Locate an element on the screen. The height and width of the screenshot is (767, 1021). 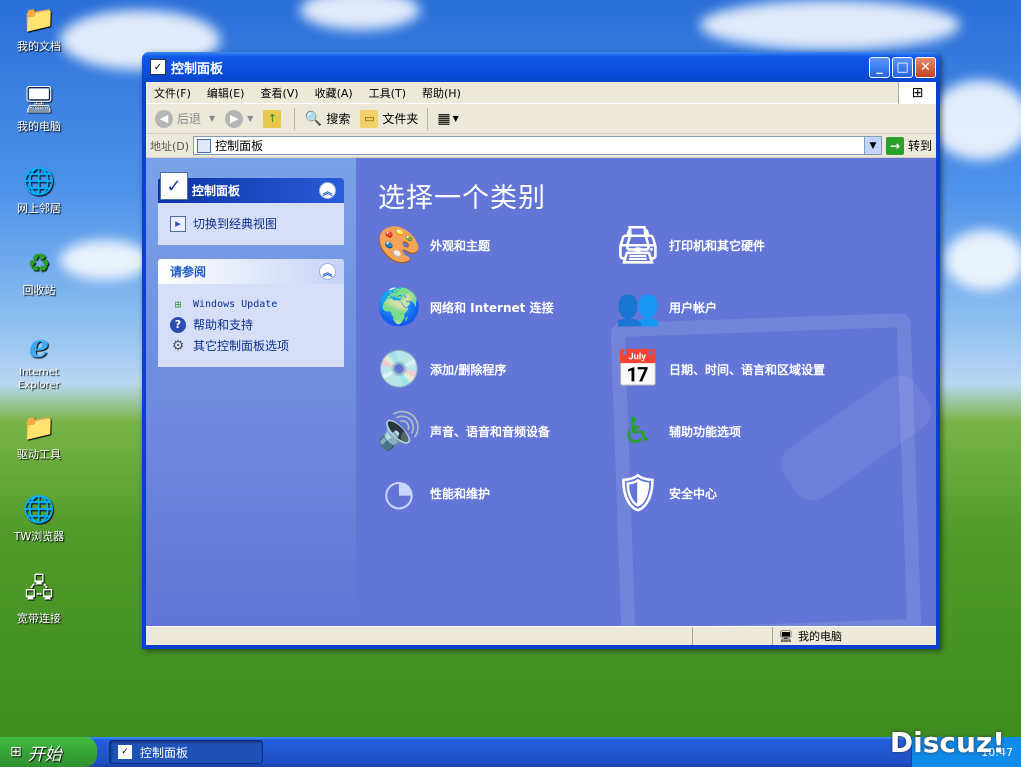
network-internet-icon: 🌍 is located at coordinates (399, 307).